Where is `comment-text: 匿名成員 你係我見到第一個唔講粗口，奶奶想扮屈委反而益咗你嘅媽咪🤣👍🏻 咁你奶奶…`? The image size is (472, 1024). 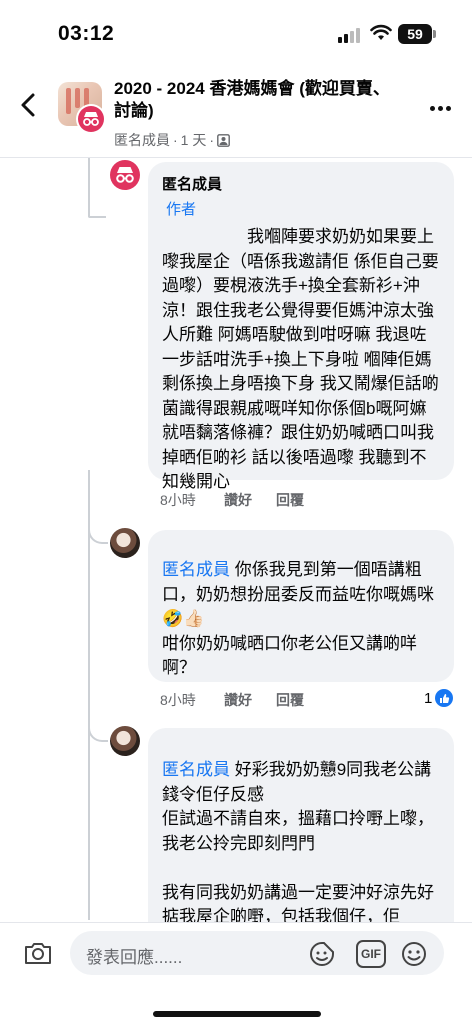
comment-text: 匿名成員 你係我見到第一個唔講粗口，奶奶想扮屈委反而益咗你嘅媽咪🤣👍🏻 咁你奶奶… is located at coordinates (298, 618).